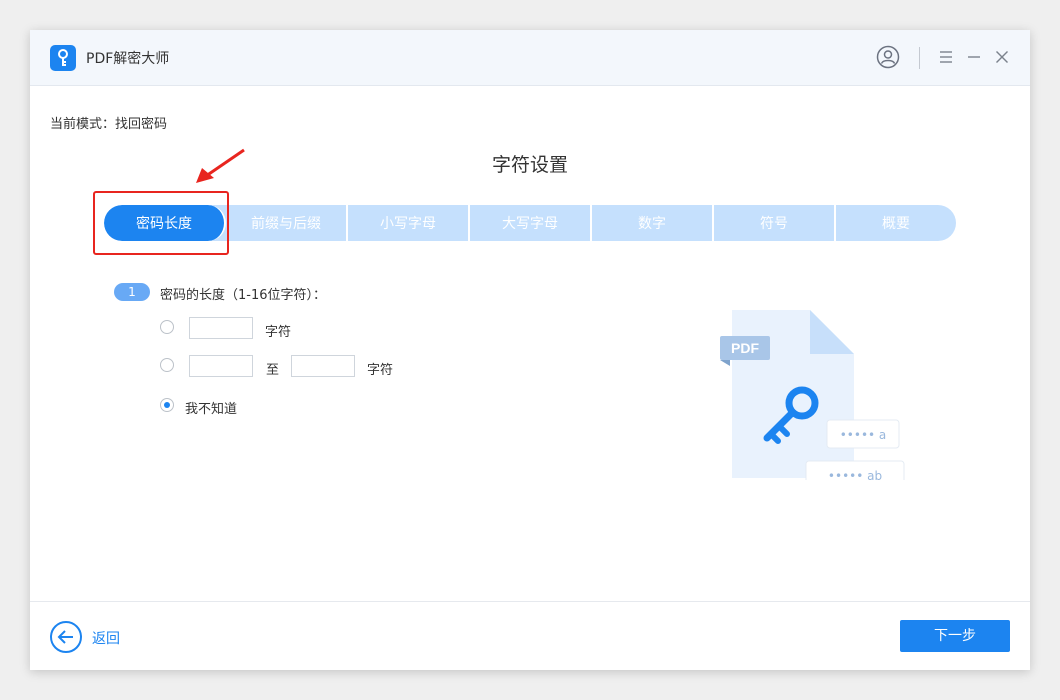 This screenshot has width=1060, height=700. I want to click on radio-exact-length, so click(167, 327).